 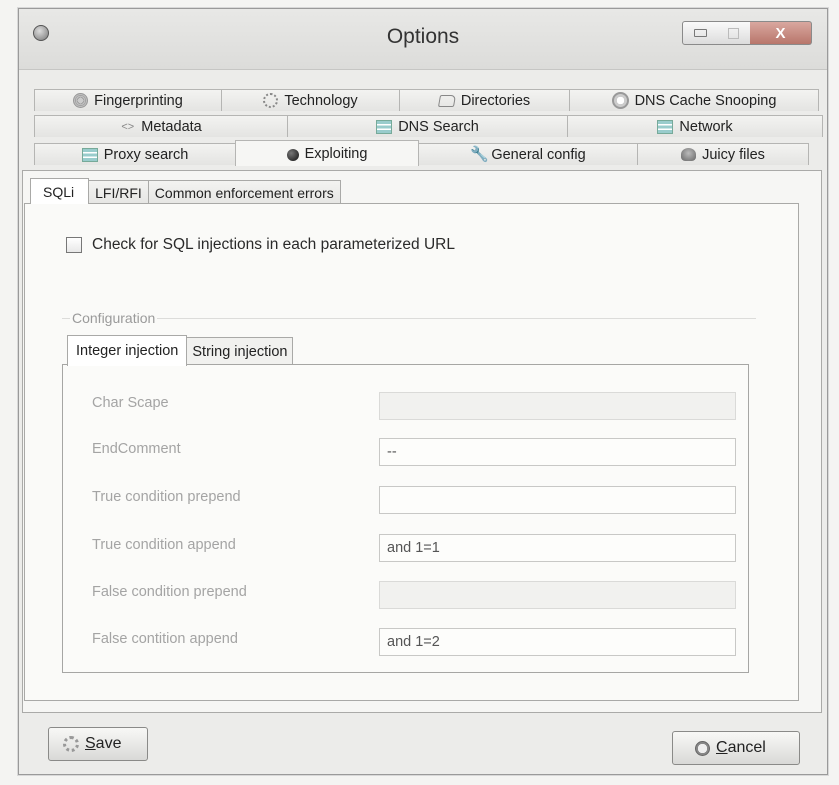 I want to click on tree-icon, so click(x=689, y=154).